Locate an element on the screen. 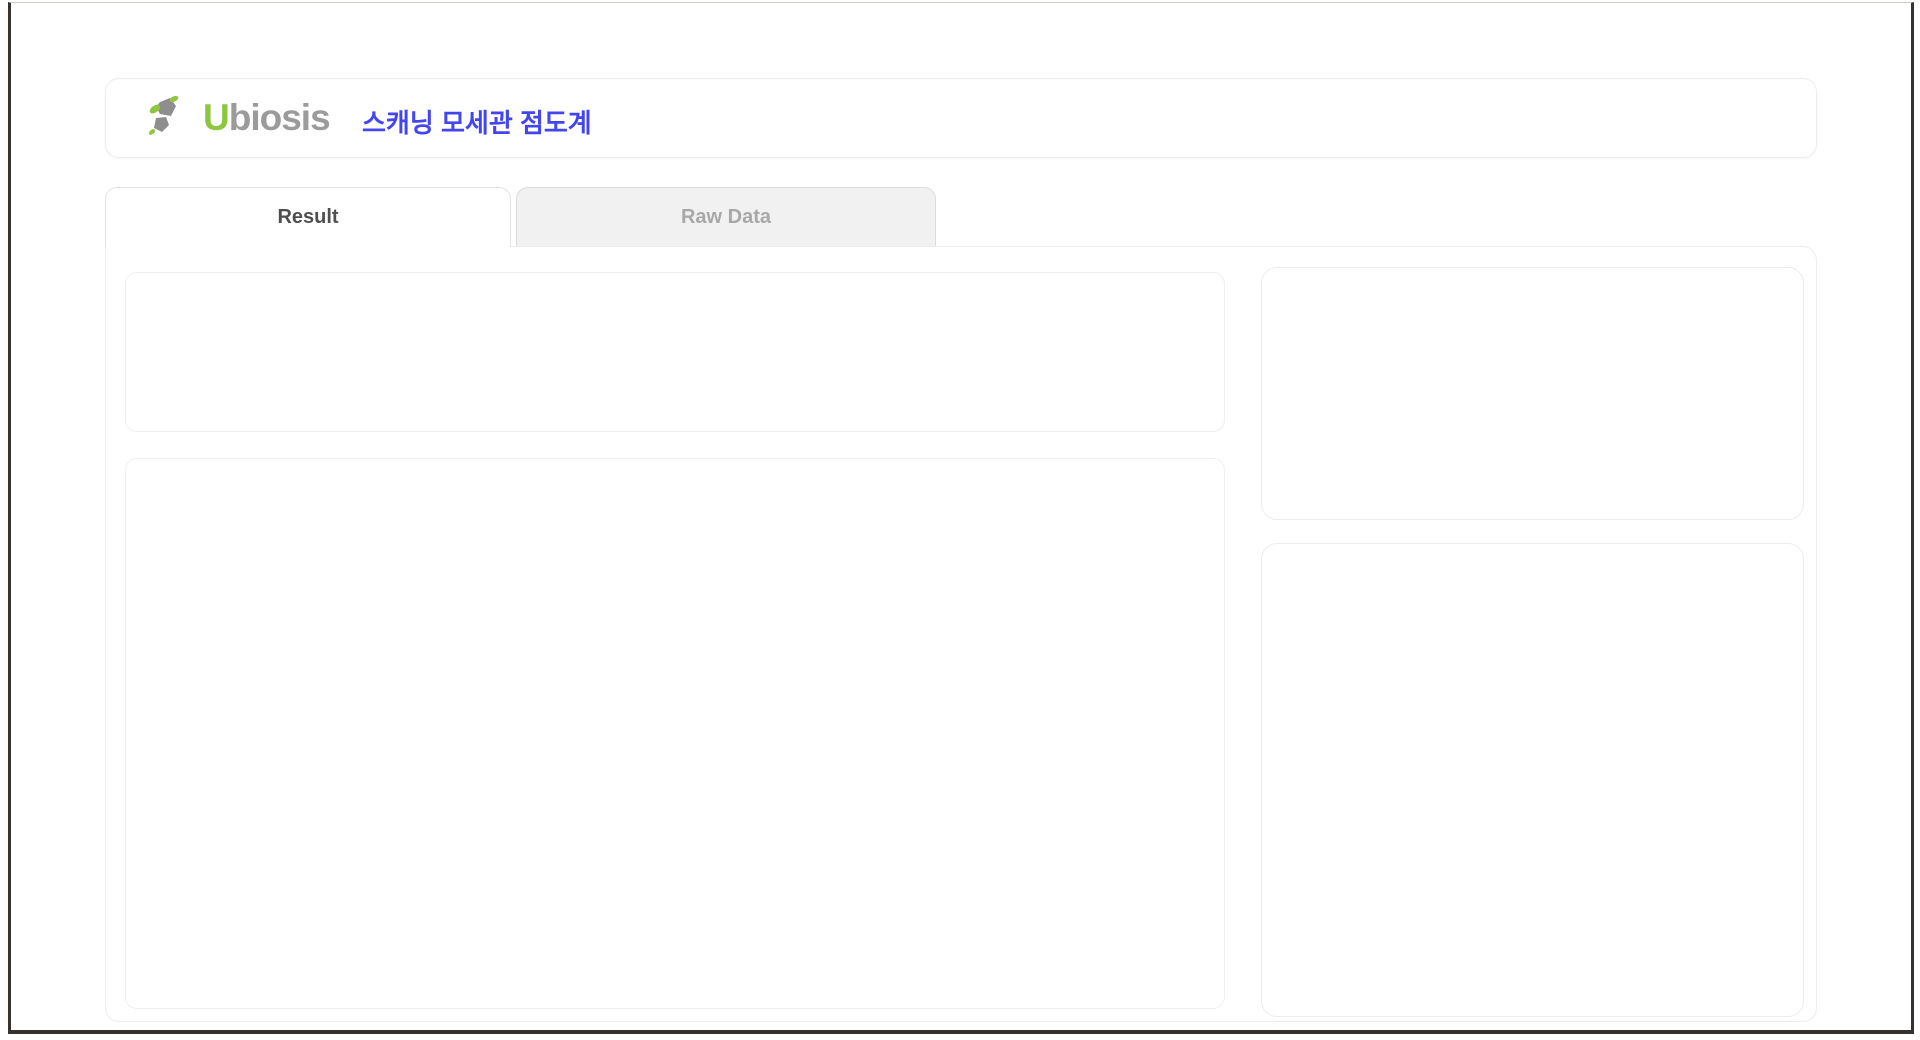  file-info-card is located at coordinates (675, 352).